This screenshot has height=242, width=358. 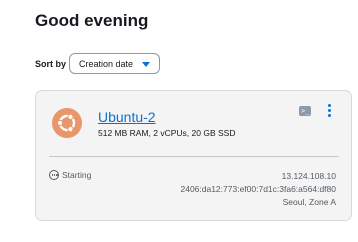 What do you see at coordinates (54, 175) in the screenshot?
I see `pending-status-icon` at bounding box center [54, 175].